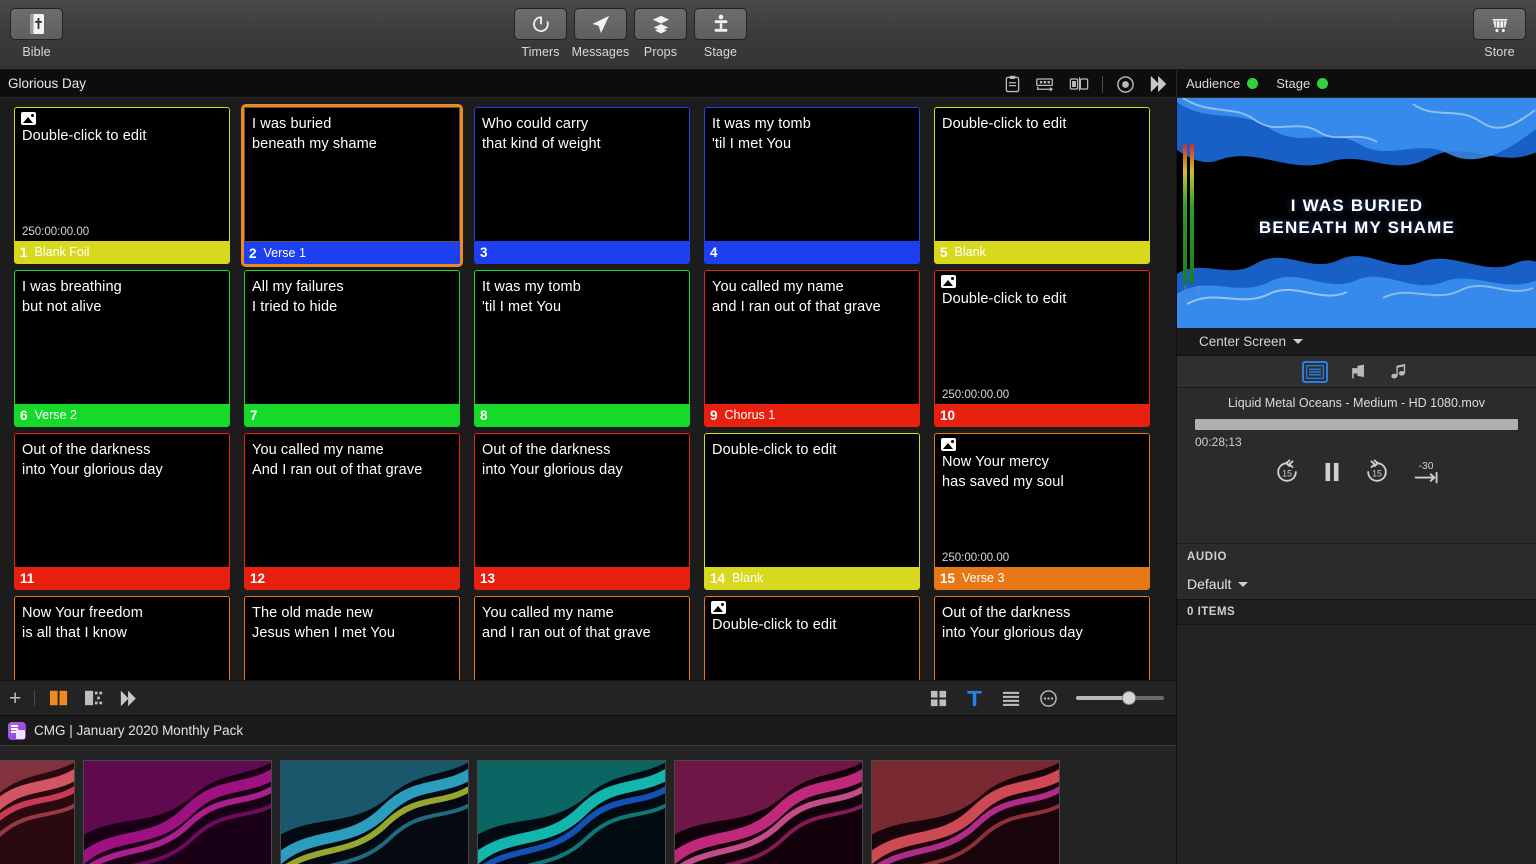 The height and width of the screenshot is (864, 1536). What do you see at coordinates (582, 348) in the screenshot?
I see `slide-thumbnail: It was my tomb 'til I met You 8` at bounding box center [582, 348].